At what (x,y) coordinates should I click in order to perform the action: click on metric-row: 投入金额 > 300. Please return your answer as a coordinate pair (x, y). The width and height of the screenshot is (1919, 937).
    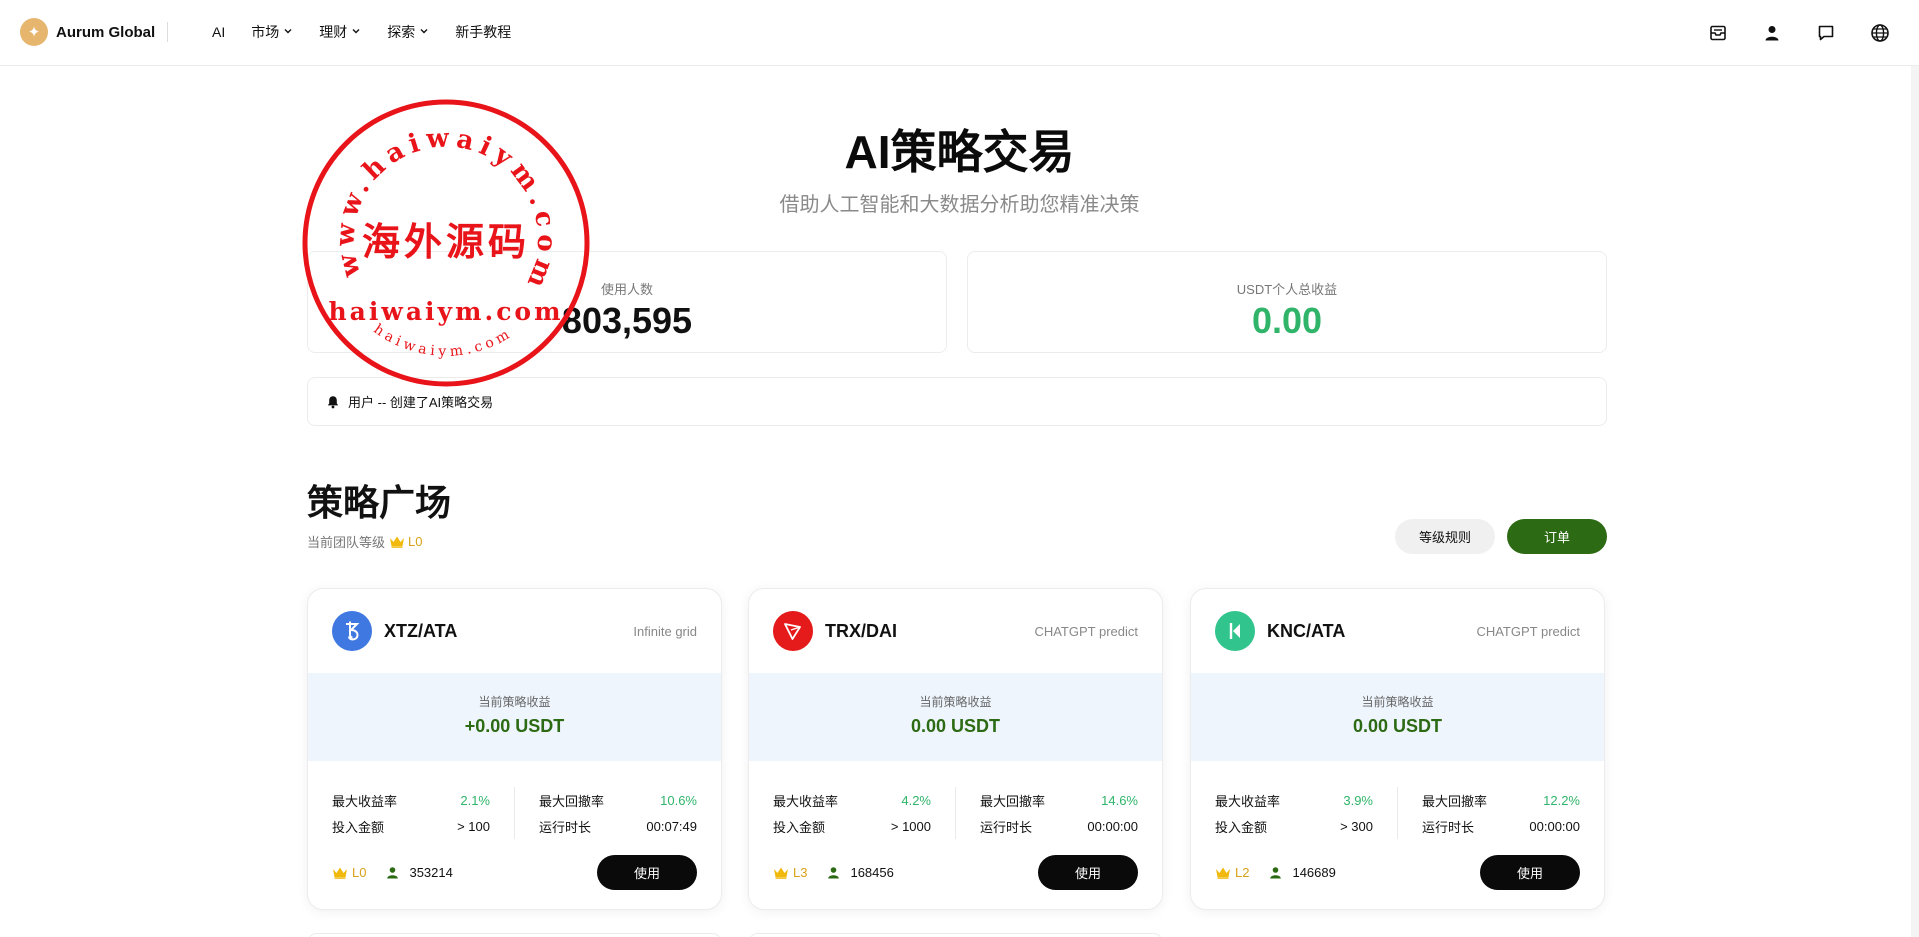
    Looking at the image, I should click on (1294, 826).